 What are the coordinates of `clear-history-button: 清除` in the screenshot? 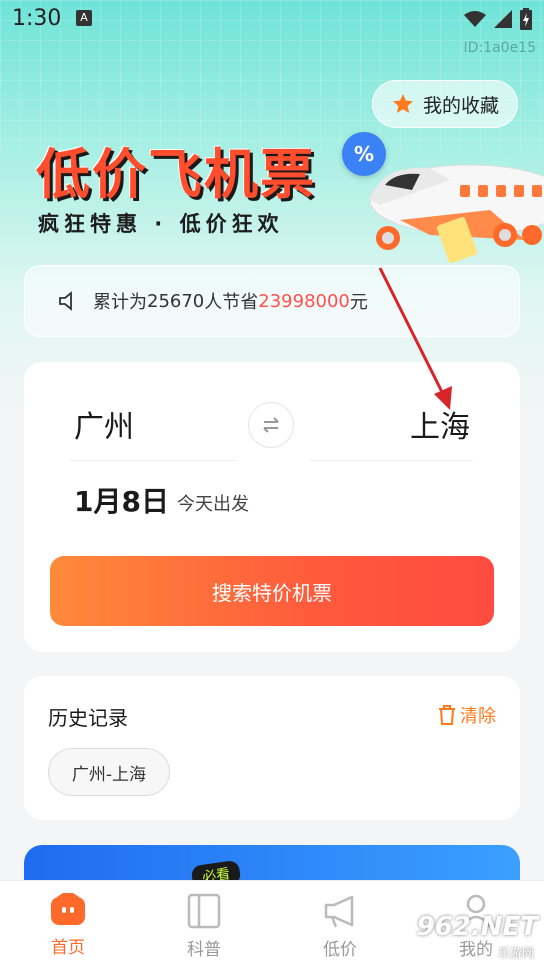 It's located at (467, 715).